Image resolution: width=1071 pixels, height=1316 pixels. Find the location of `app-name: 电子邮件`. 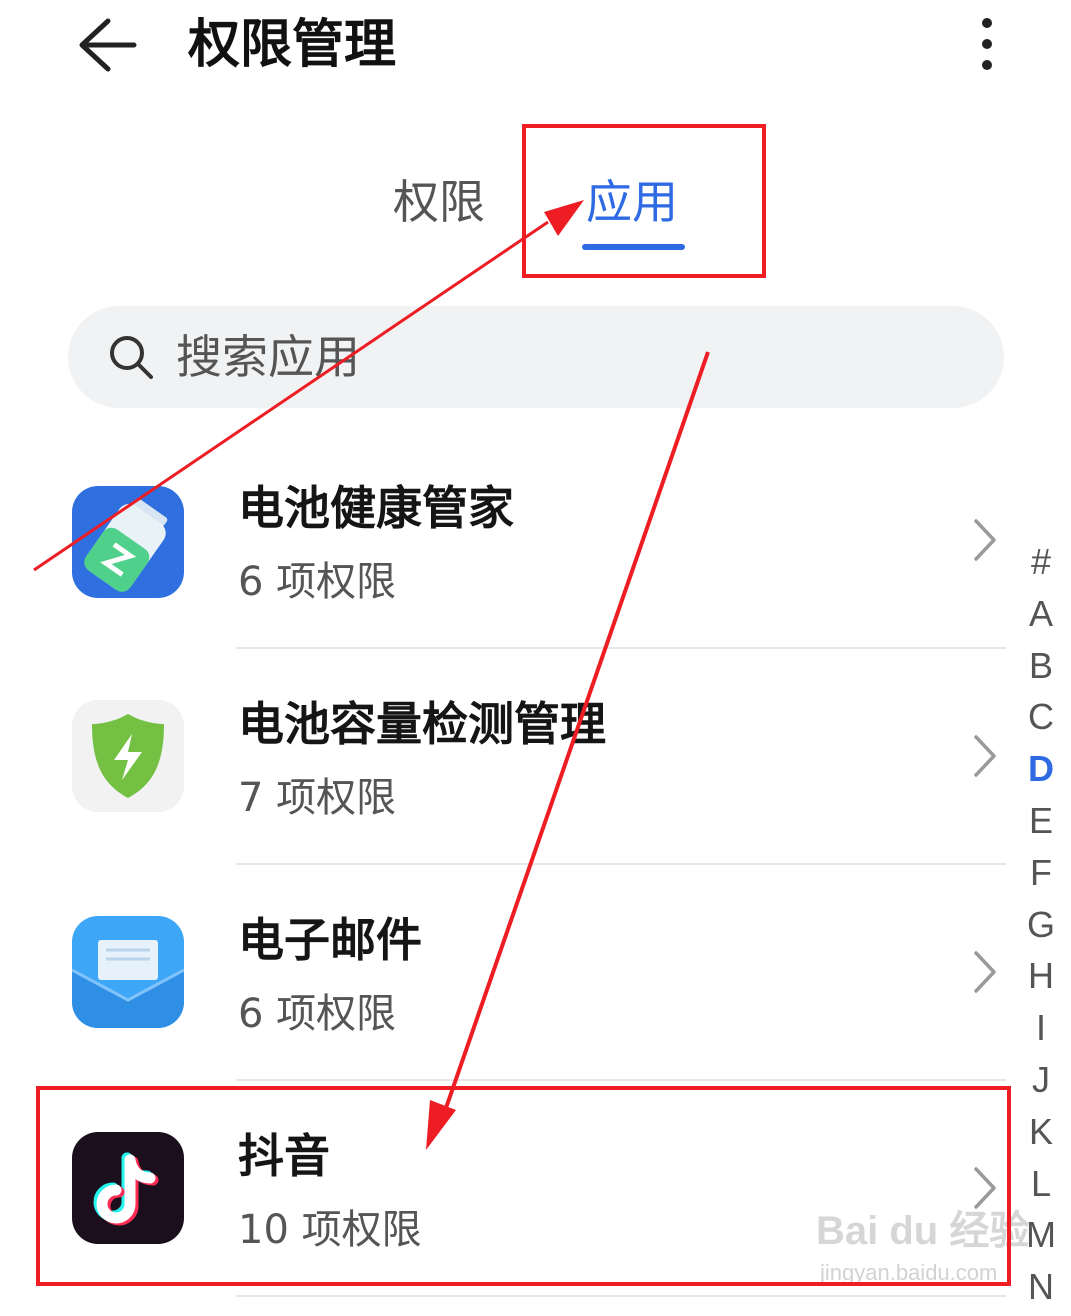

app-name: 电子邮件 is located at coordinates (330, 940).